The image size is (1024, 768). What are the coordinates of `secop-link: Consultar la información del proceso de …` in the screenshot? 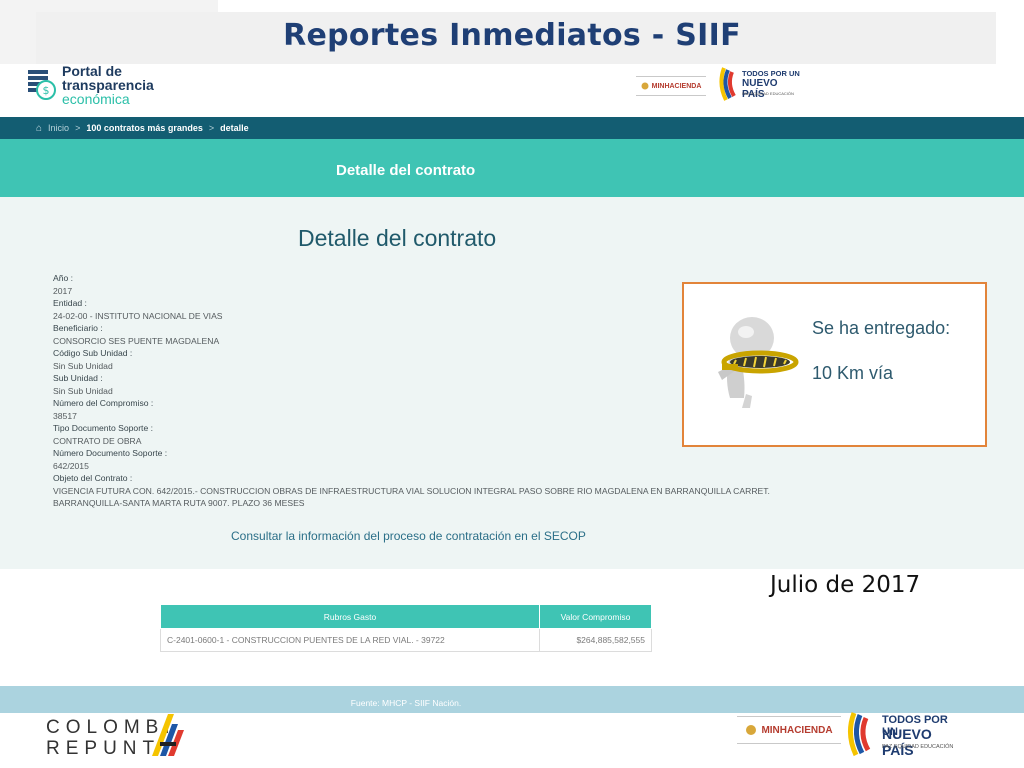 It's located at (408, 536).